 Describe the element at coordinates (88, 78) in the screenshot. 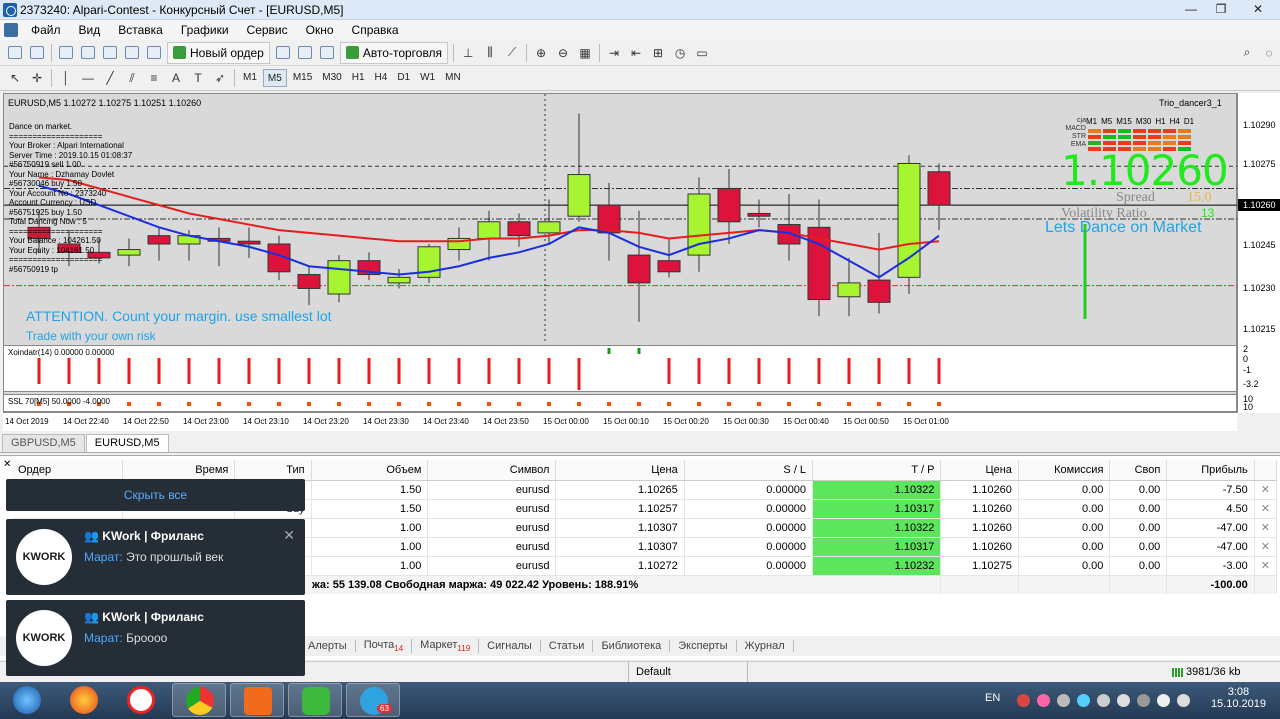

I see `horizontal-line-icon: —` at that location.